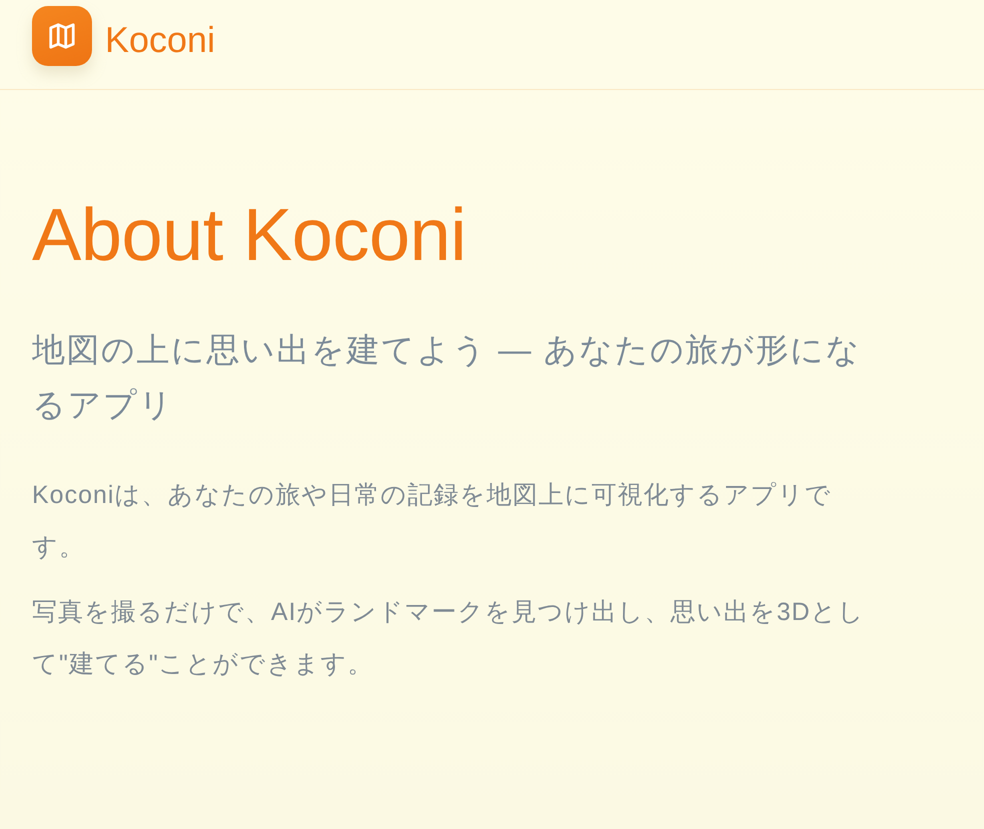  What do you see at coordinates (447, 377) in the screenshot?
I see `subtitle: 地図の上に思い出を建てよう — あなたの旅が形になるアプリ` at bounding box center [447, 377].